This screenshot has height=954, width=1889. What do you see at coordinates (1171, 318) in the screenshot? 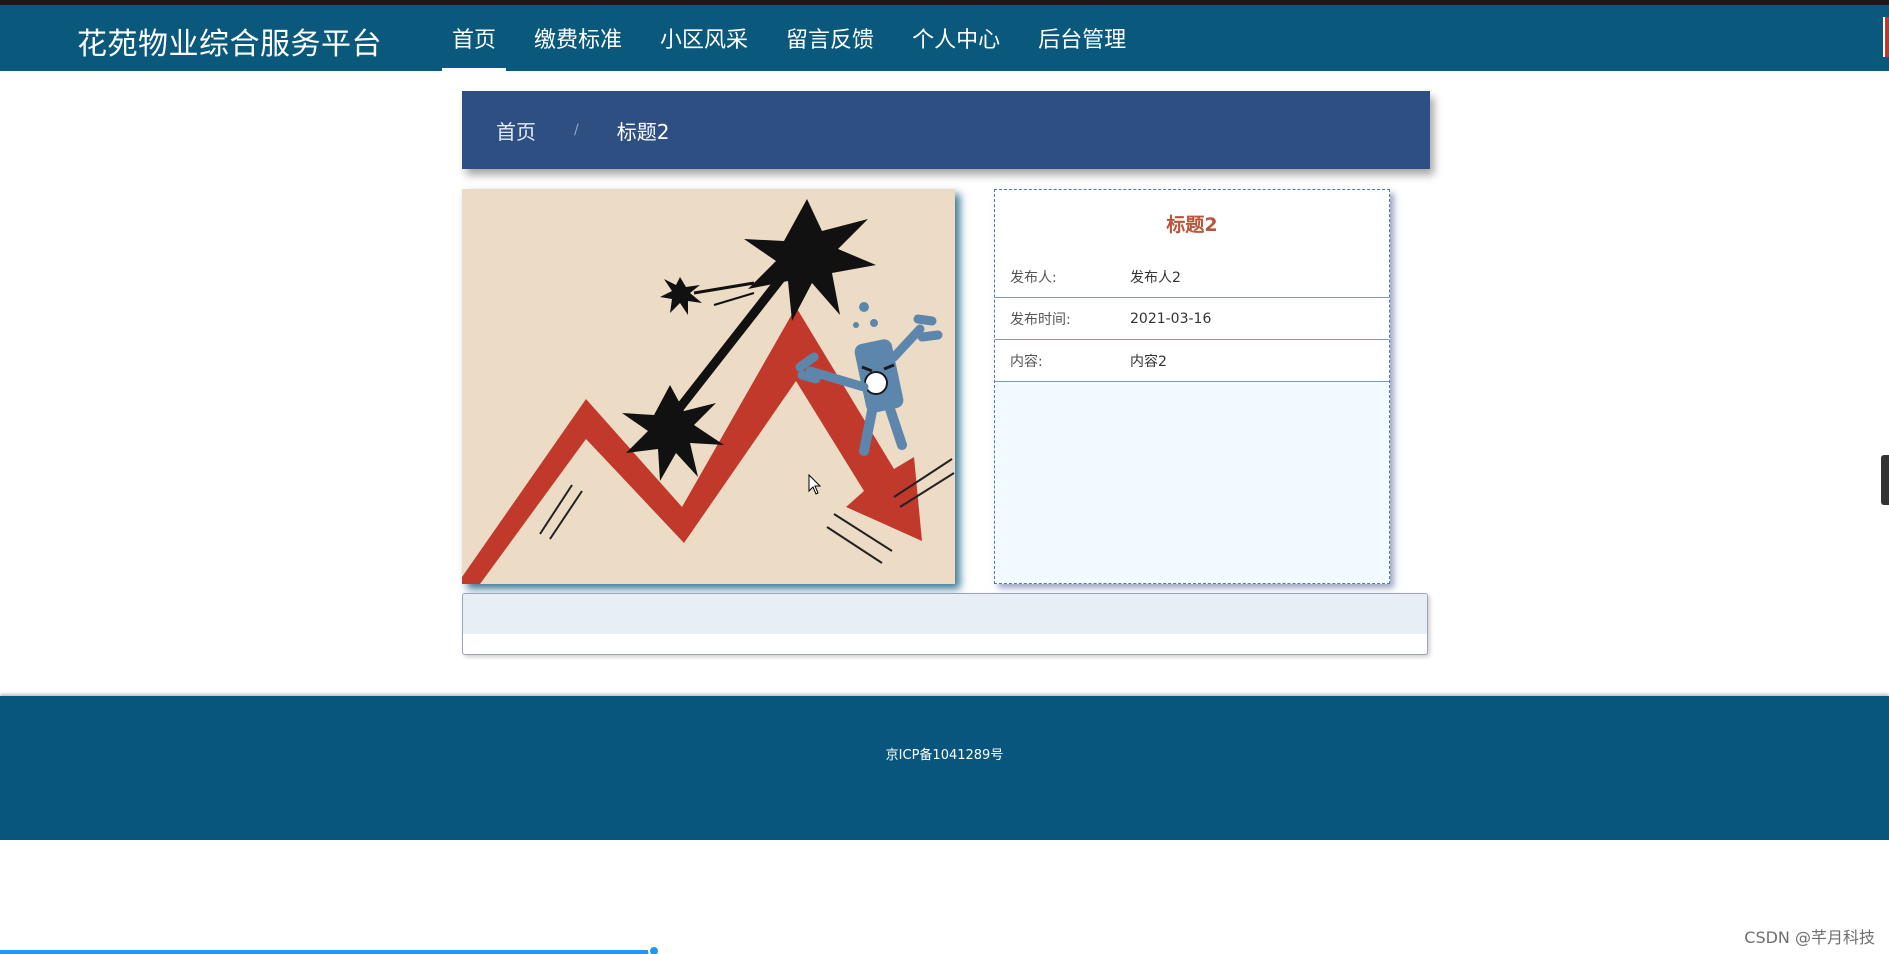
I see `publish-time-value: 2021-03-16` at bounding box center [1171, 318].